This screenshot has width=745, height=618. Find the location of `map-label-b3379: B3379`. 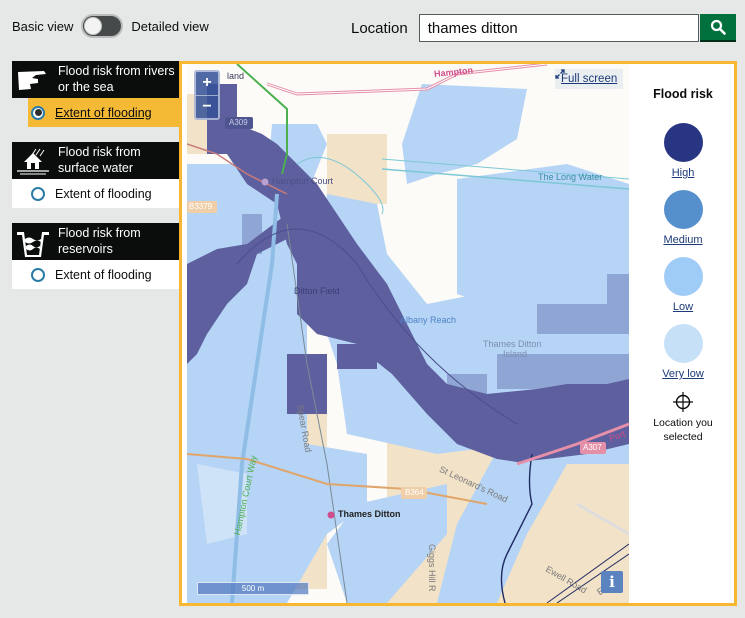

map-label-b3379: B3379 is located at coordinates (201, 206).